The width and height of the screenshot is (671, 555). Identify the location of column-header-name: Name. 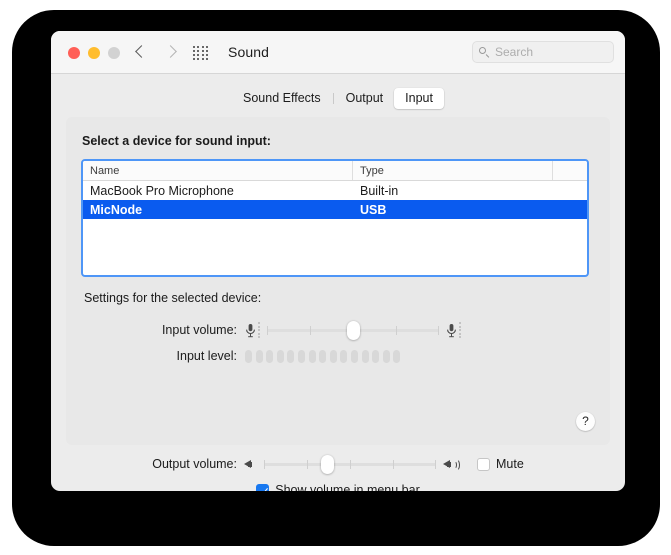
(218, 170).